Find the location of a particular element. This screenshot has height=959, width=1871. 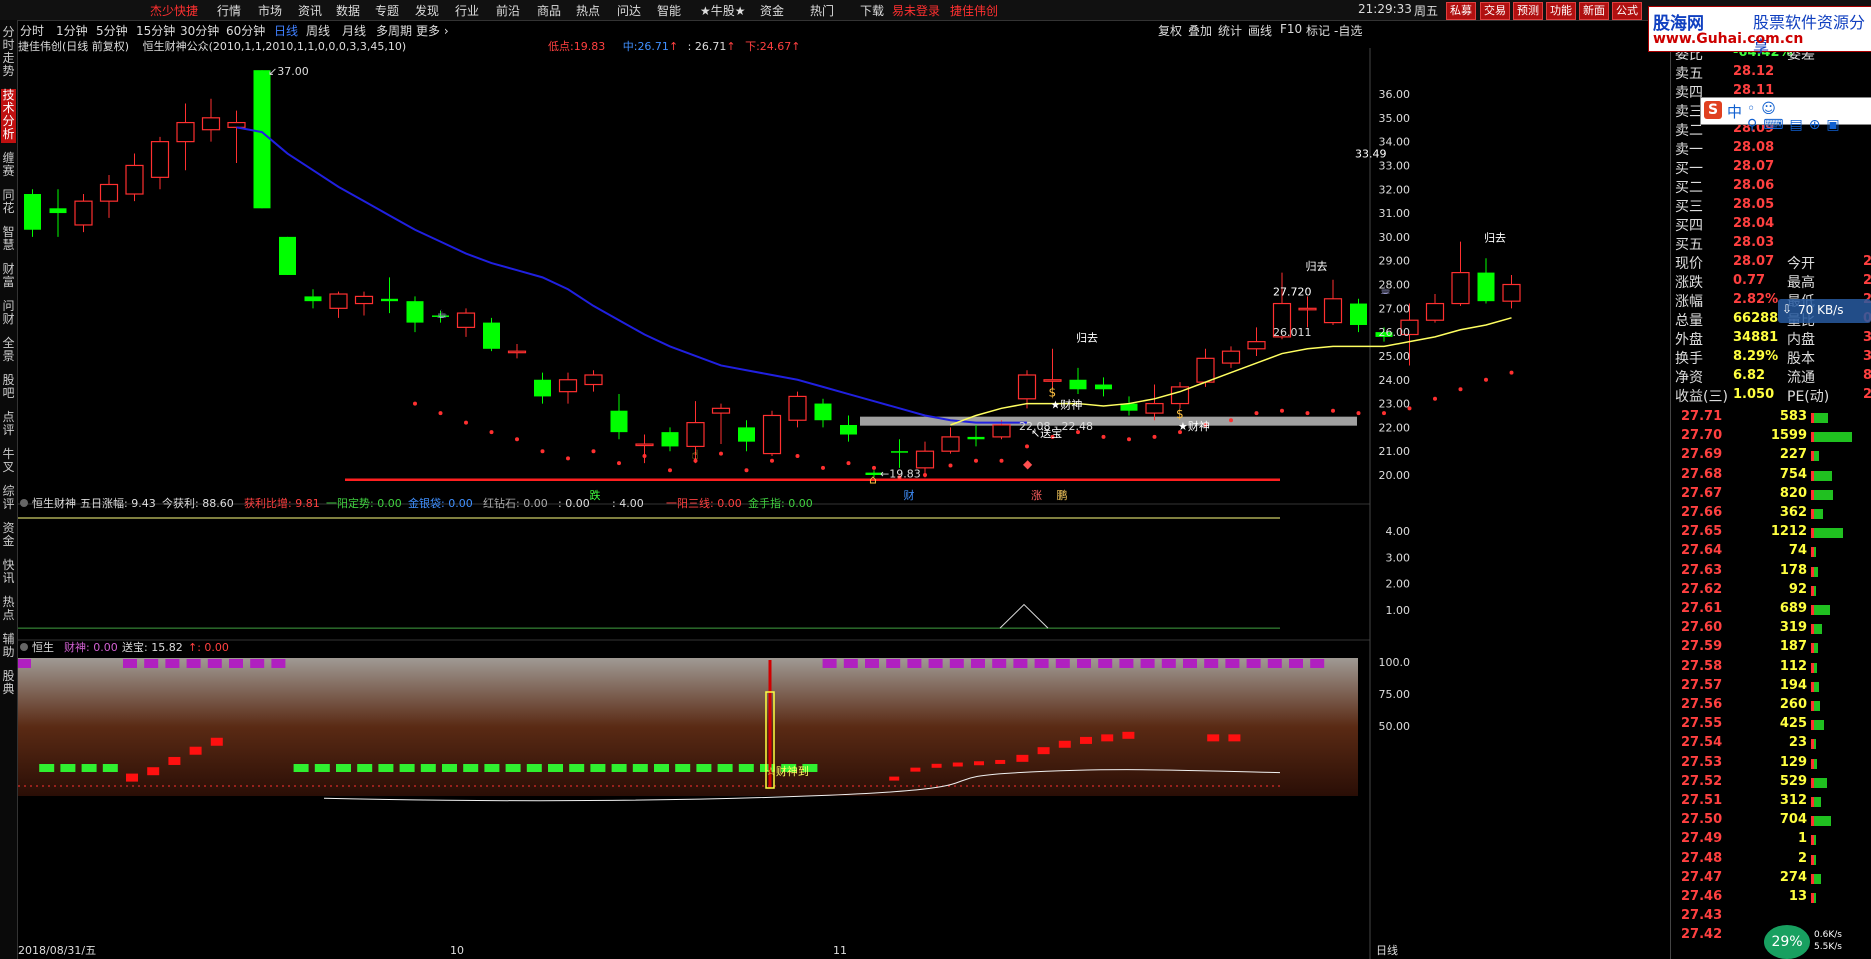

period-4: 30分钟 is located at coordinates (199, 30).